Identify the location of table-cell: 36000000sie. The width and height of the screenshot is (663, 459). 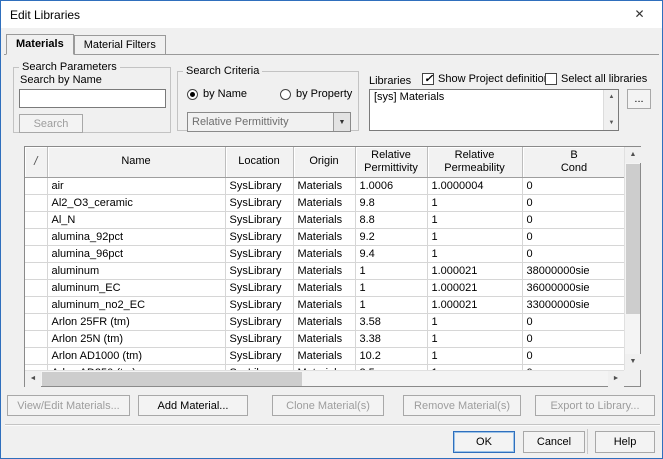
(573, 288).